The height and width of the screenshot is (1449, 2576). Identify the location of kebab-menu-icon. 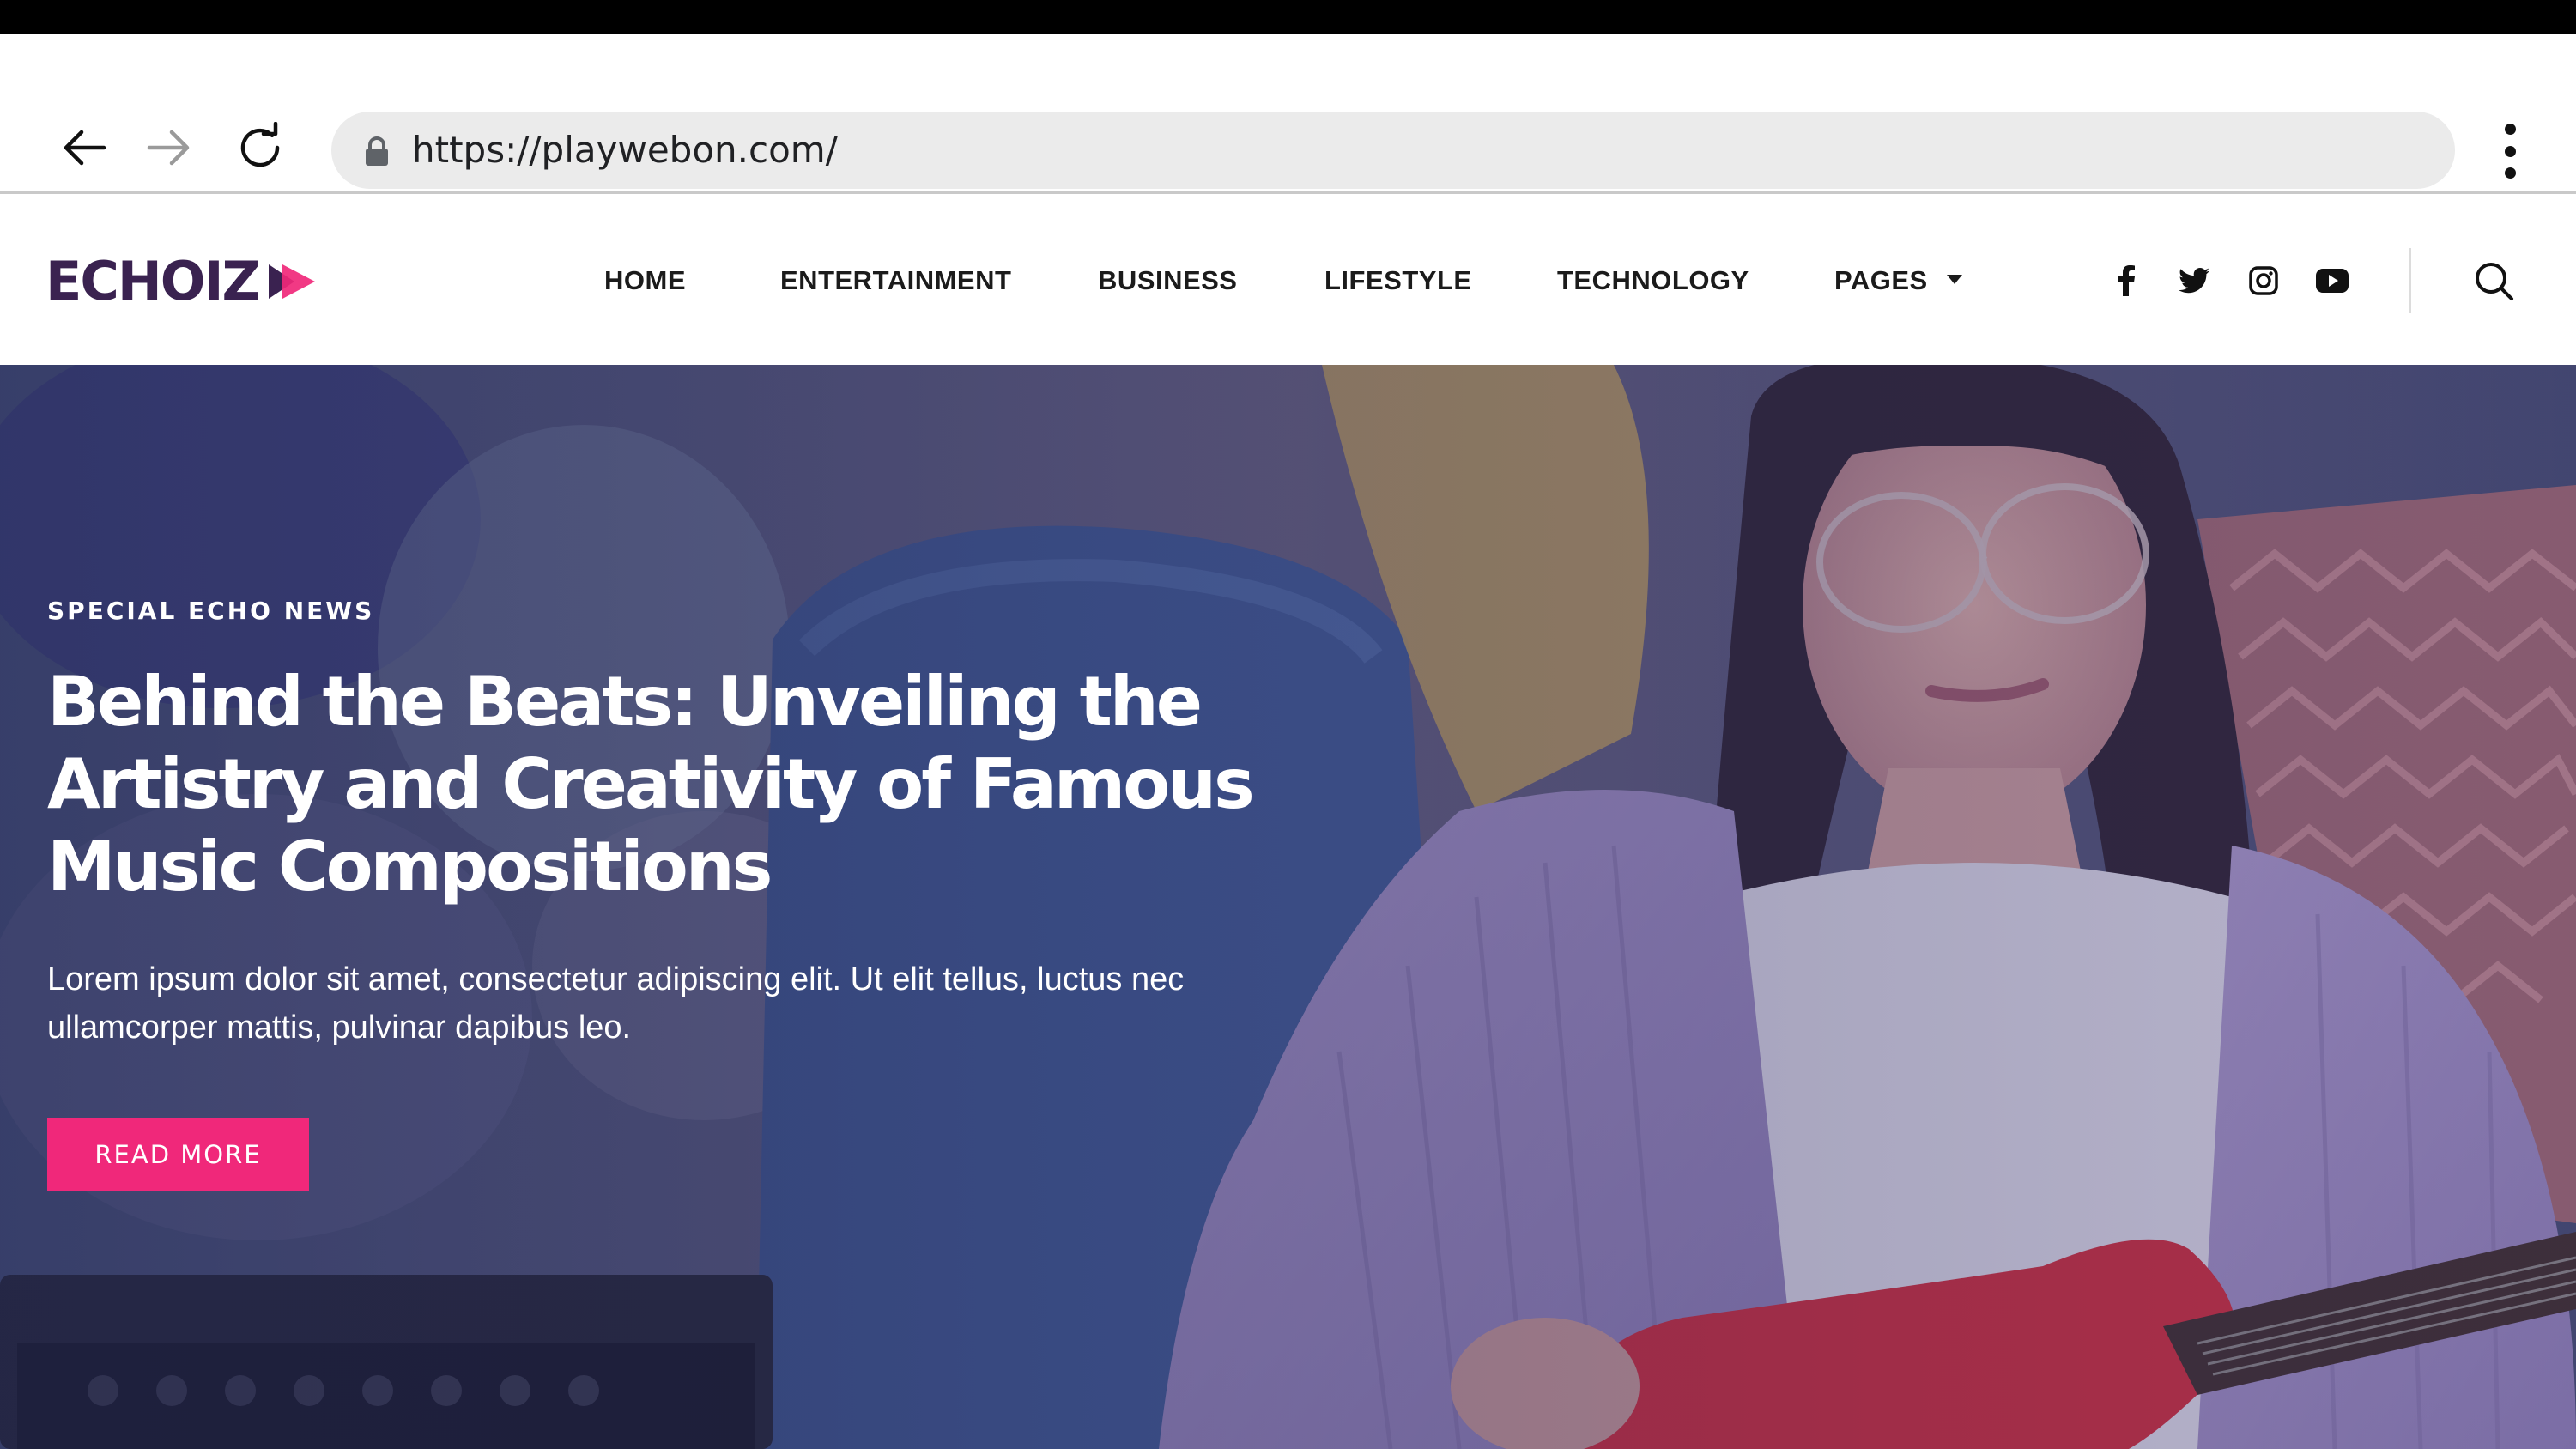
(2510, 151).